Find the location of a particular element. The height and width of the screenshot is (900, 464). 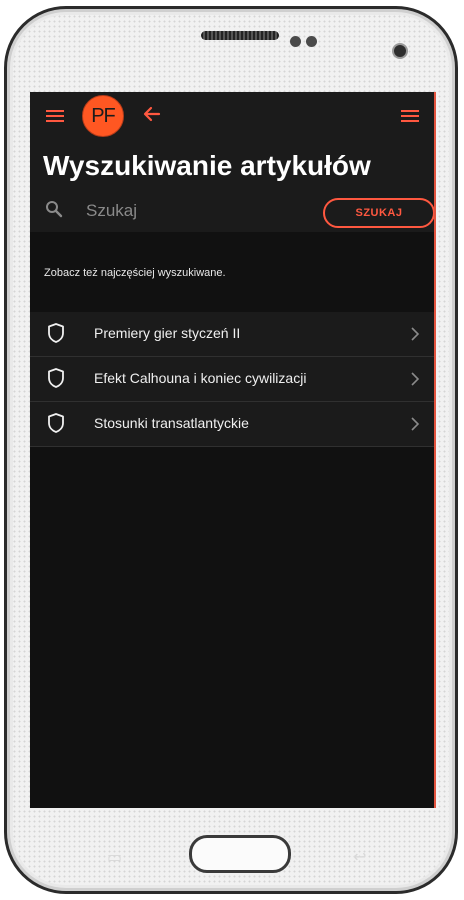

list-item: Stosunki transatlantyckie is located at coordinates (232, 424).